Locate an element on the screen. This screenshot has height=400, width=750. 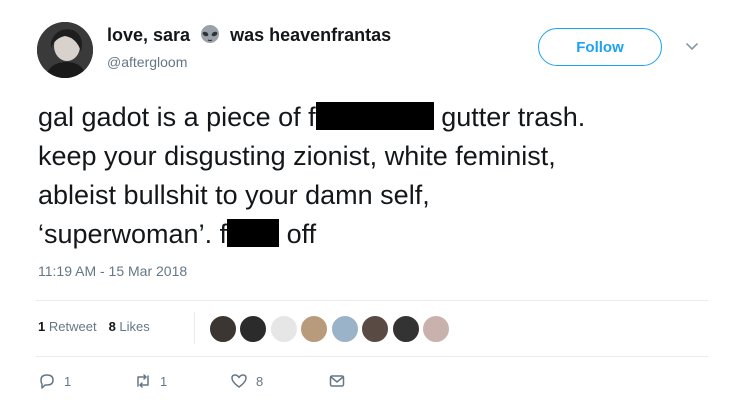
retweets-label: Retweet is located at coordinates (72, 326).